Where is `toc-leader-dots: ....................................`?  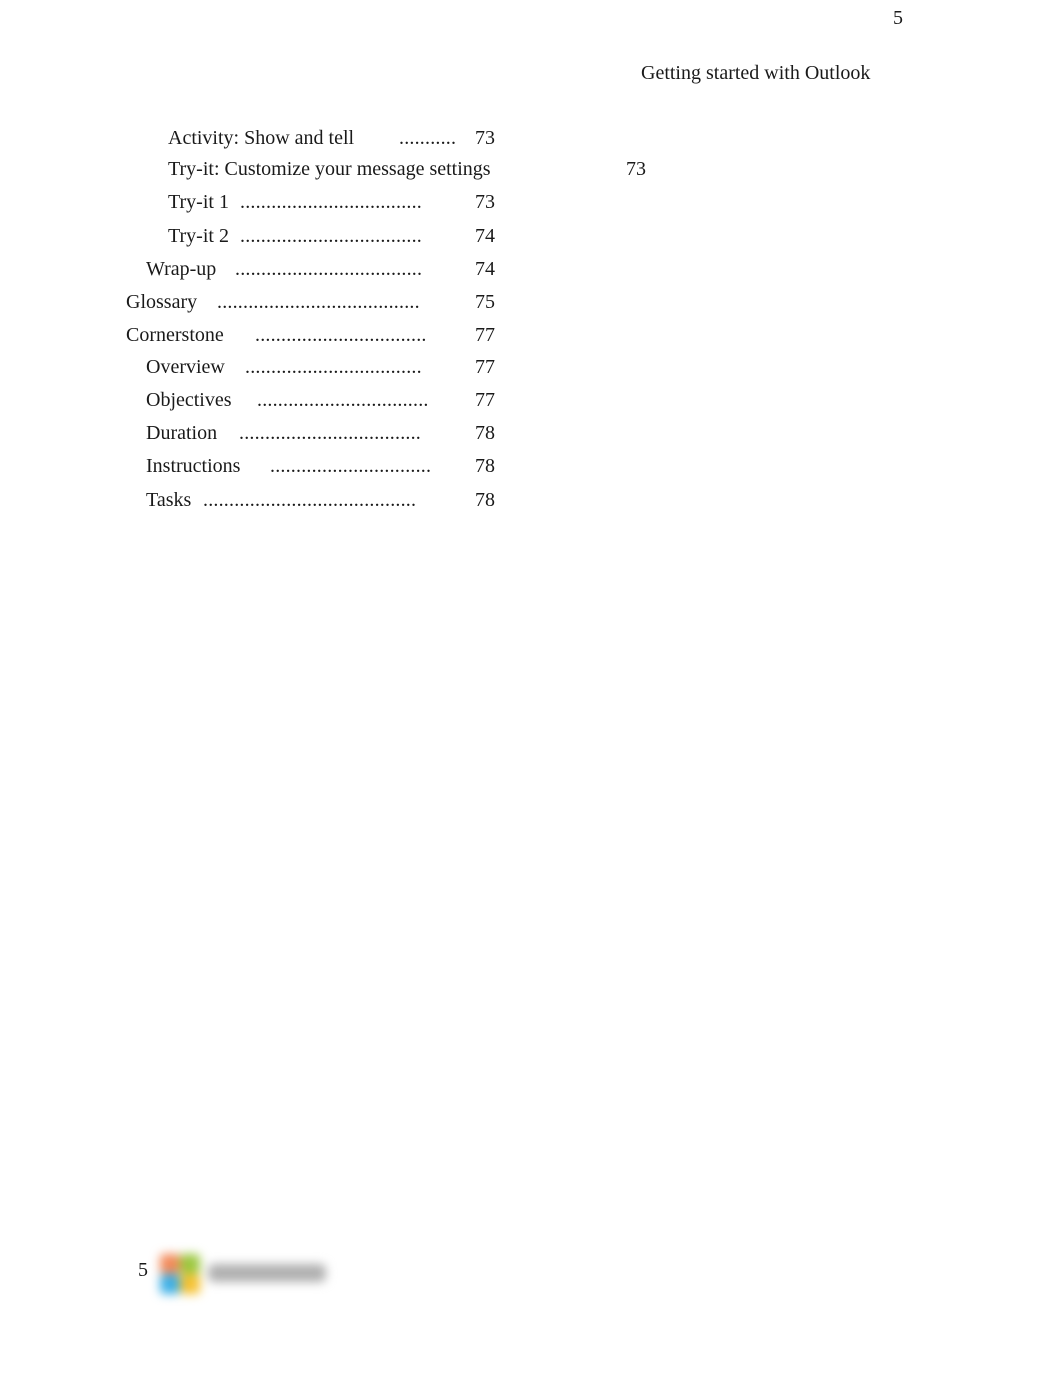 toc-leader-dots: .................................... is located at coordinates (329, 269).